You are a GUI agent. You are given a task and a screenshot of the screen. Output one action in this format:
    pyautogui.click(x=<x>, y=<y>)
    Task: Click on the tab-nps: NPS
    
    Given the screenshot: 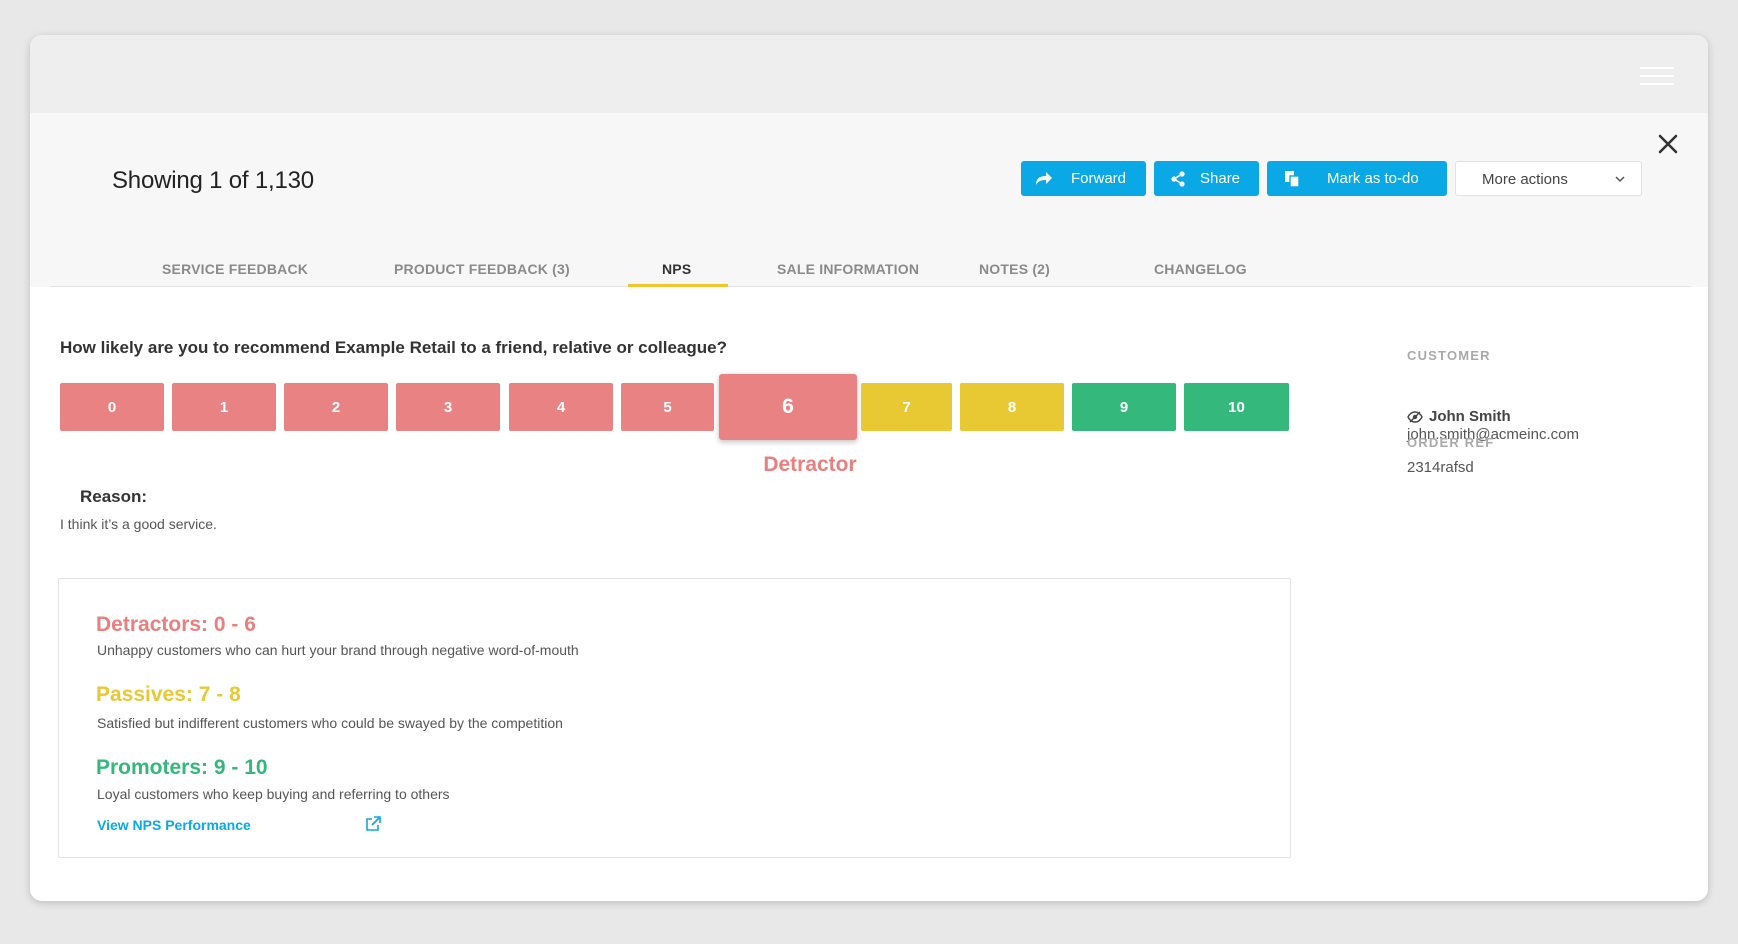 What is the action you would take?
    pyautogui.click(x=676, y=269)
    